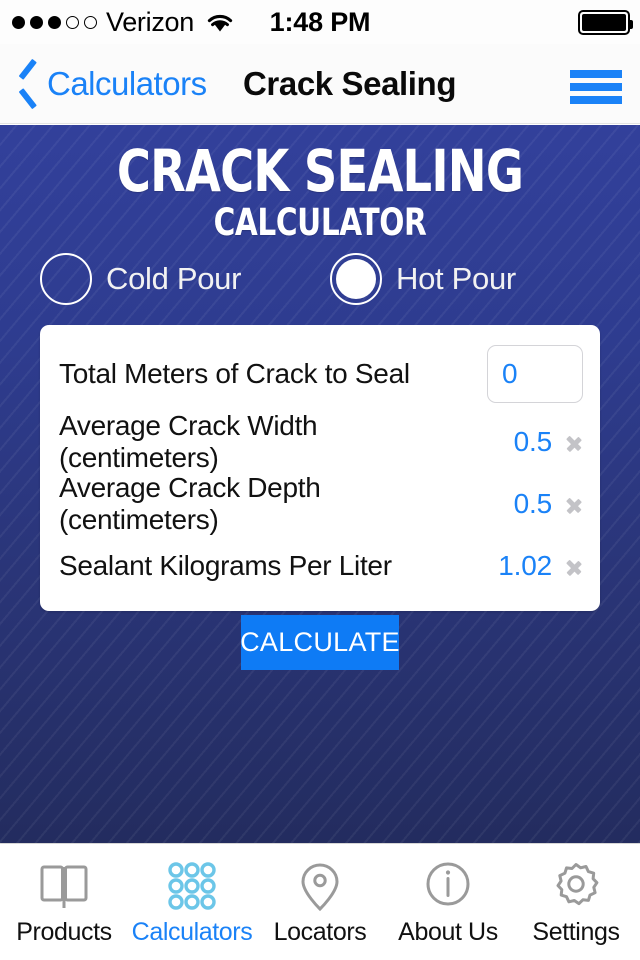  Describe the element at coordinates (533, 503) in the screenshot. I see `form-value-crack-depth: 0.5` at that location.